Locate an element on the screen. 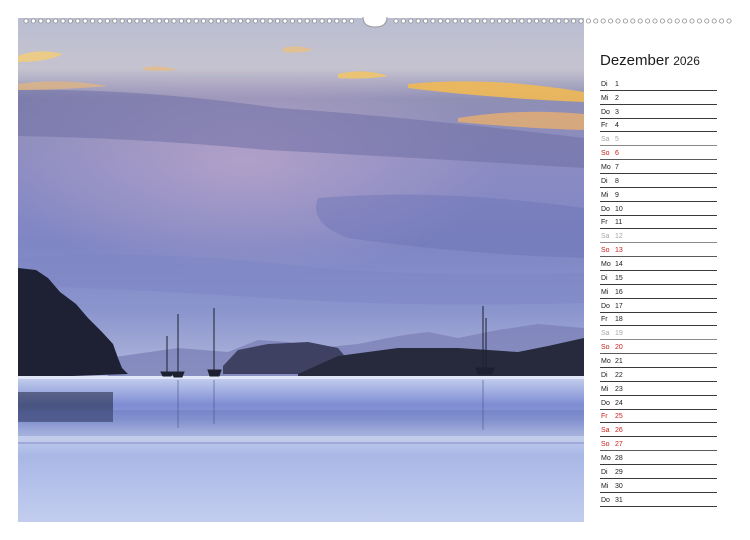 The image size is (750, 540). day-number: 27 is located at coordinates (619, 445).